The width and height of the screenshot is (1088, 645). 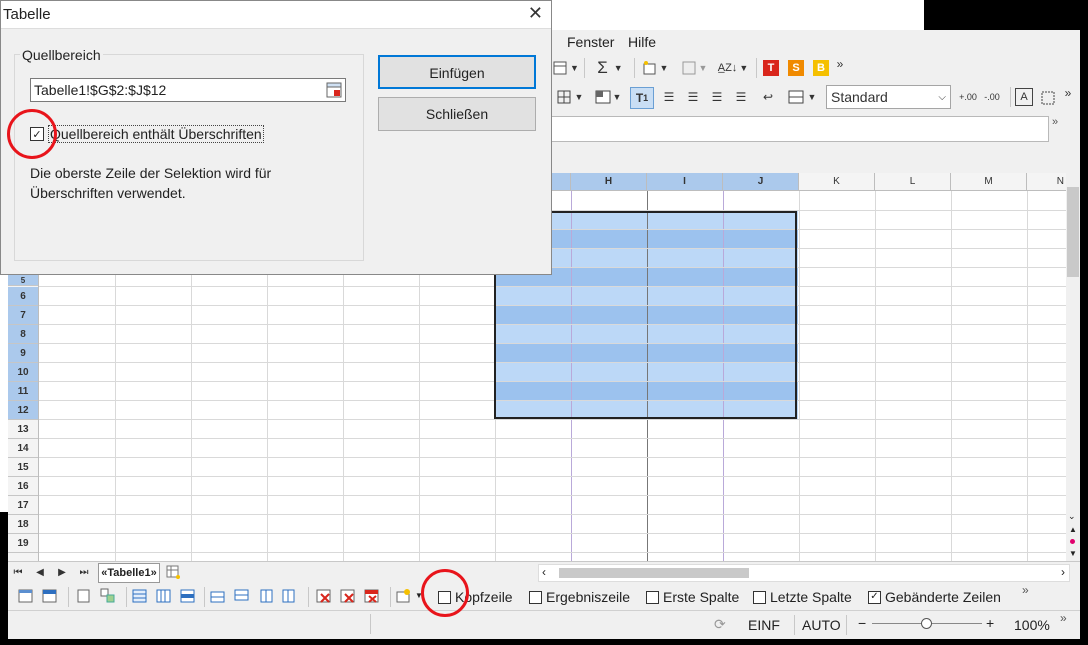 What do you see at coordinates (837, 181) in the screenshot?
I see `column-header-k: K` at bounding box center [837, 181].